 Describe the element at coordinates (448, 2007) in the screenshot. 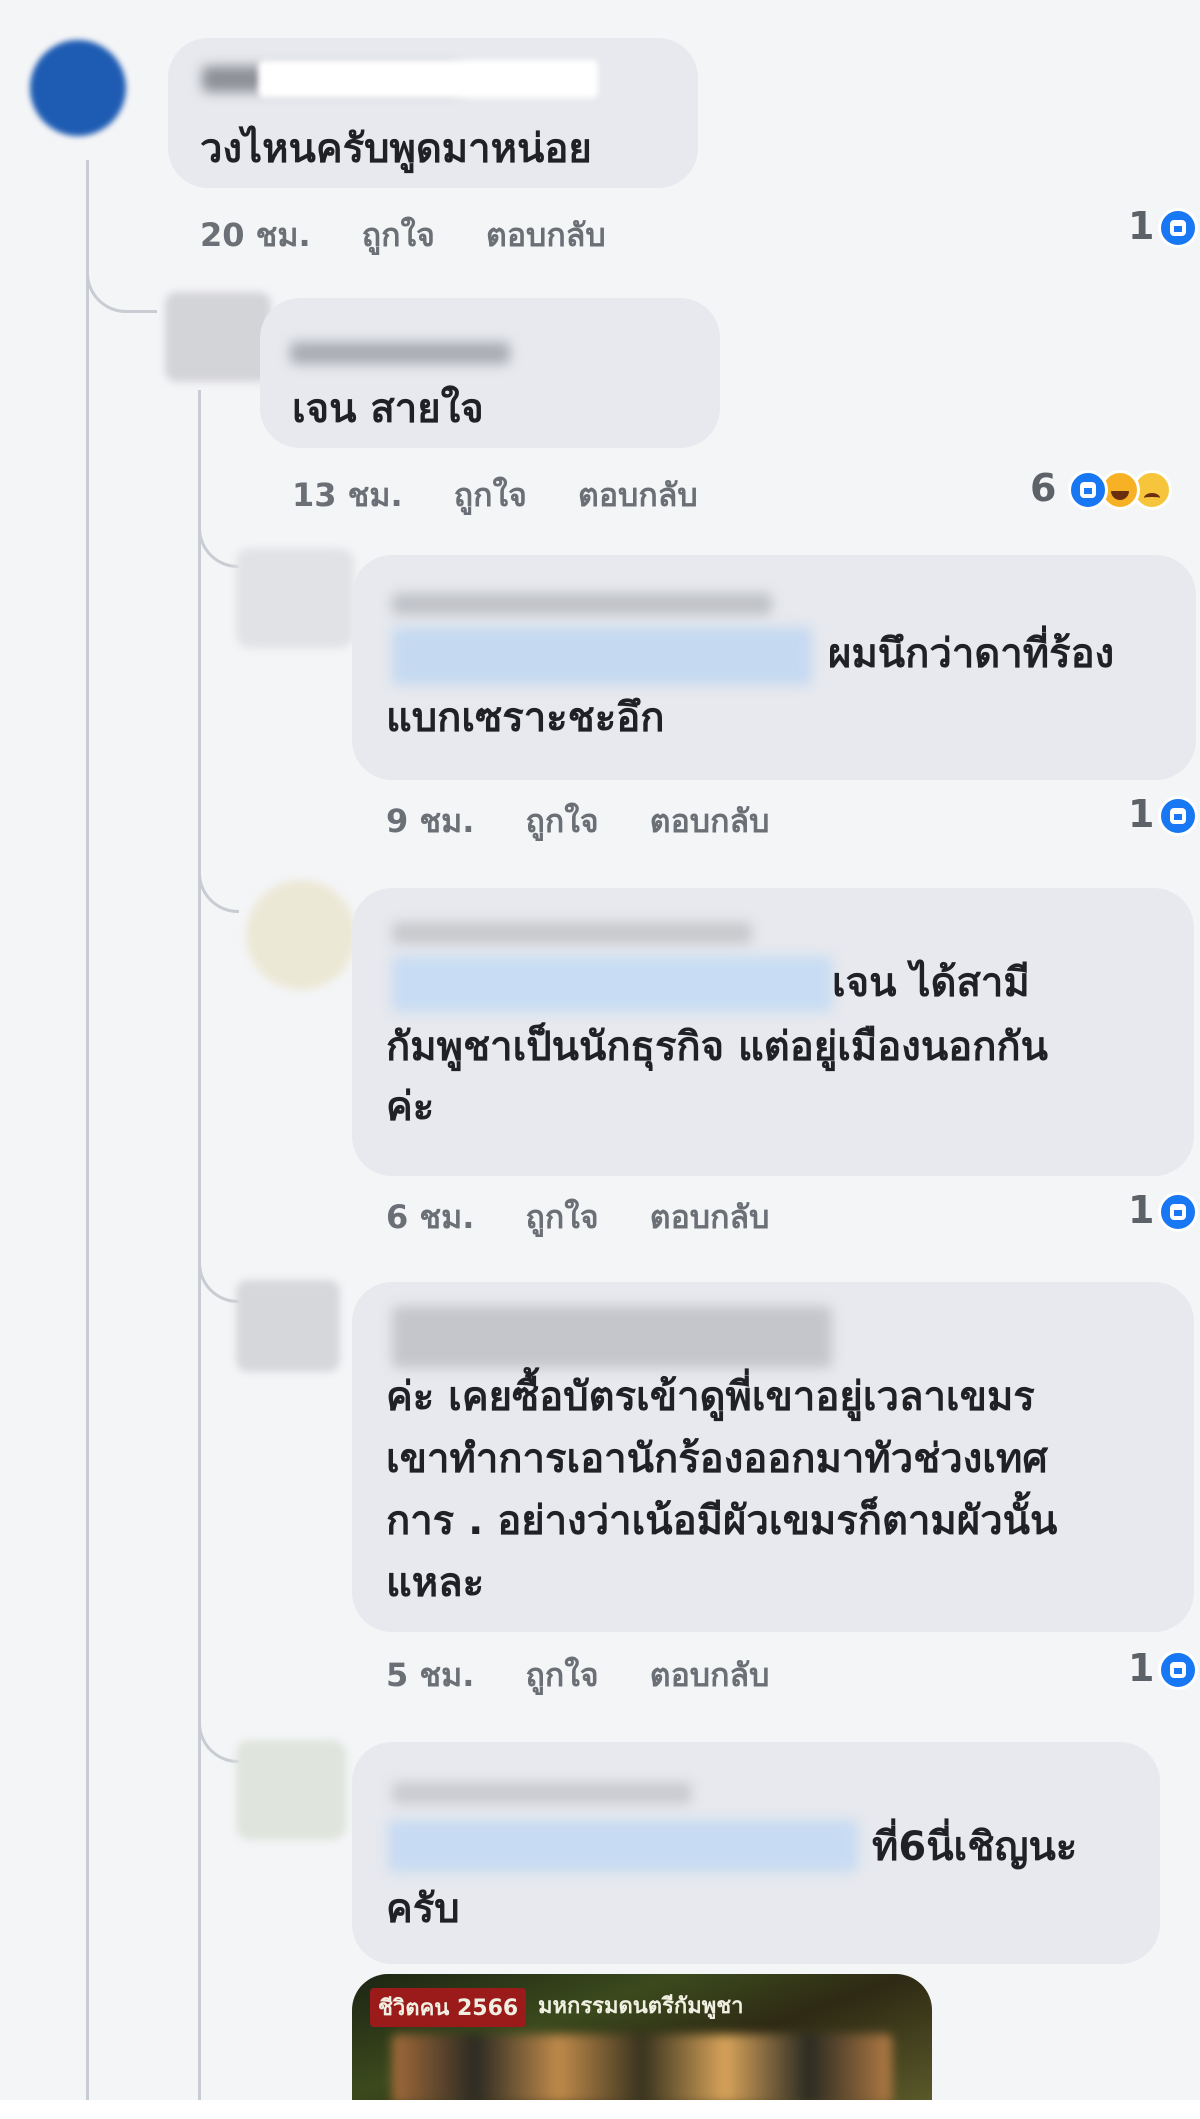

I see `attachment-badge: ชีวิตคน 2566` at that location.